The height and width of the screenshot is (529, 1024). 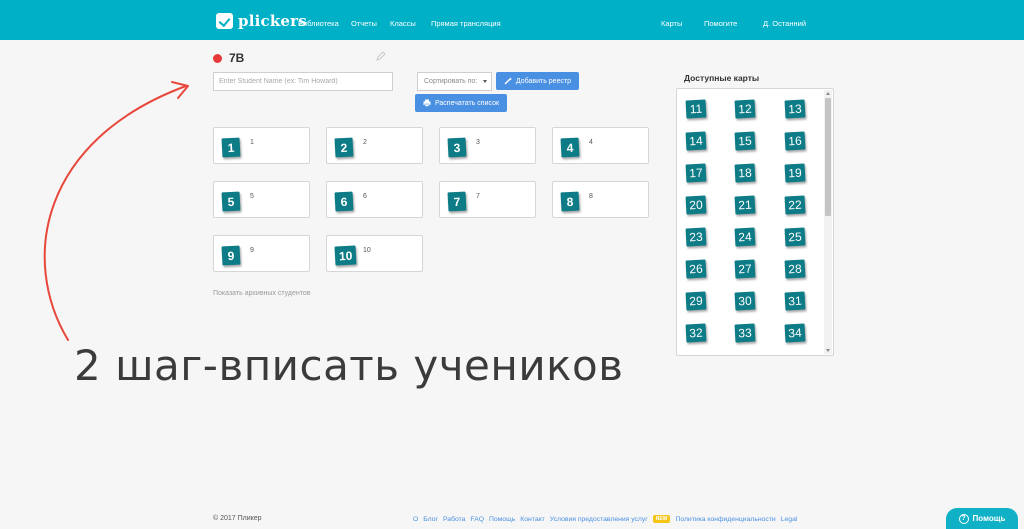 I want to click on available-card: 16, so click(x=795, y=141).